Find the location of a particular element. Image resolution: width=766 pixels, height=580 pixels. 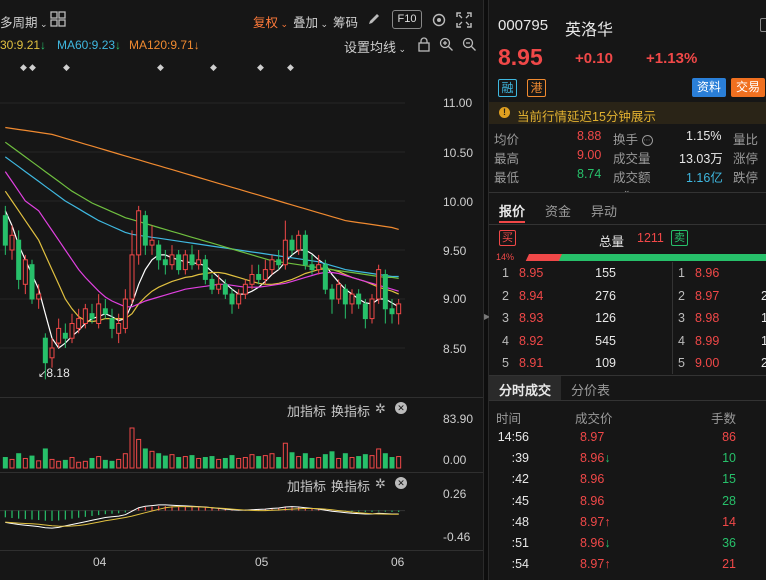

zoom-in-icon is located at coordinates (446, 46).